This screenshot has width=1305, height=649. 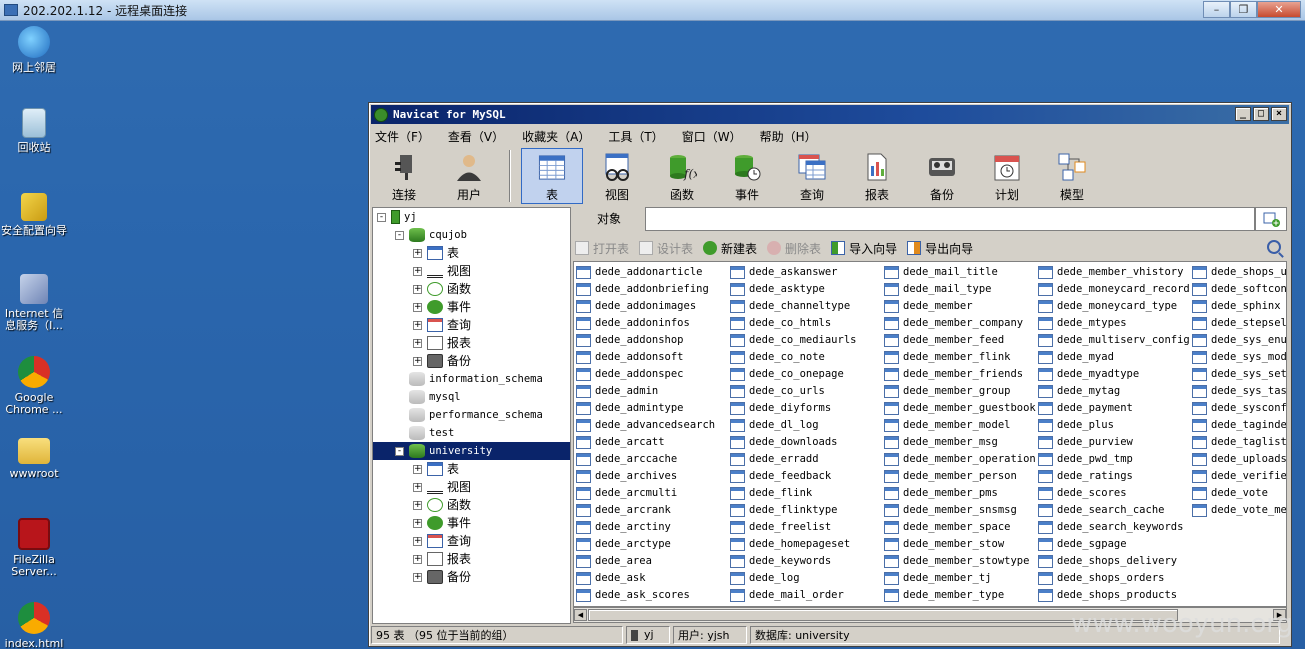 What do you see at coordinates (471, 541) in the screenshot?
I see `tree-university-query: + 查询` at bounding box center [471, 541].